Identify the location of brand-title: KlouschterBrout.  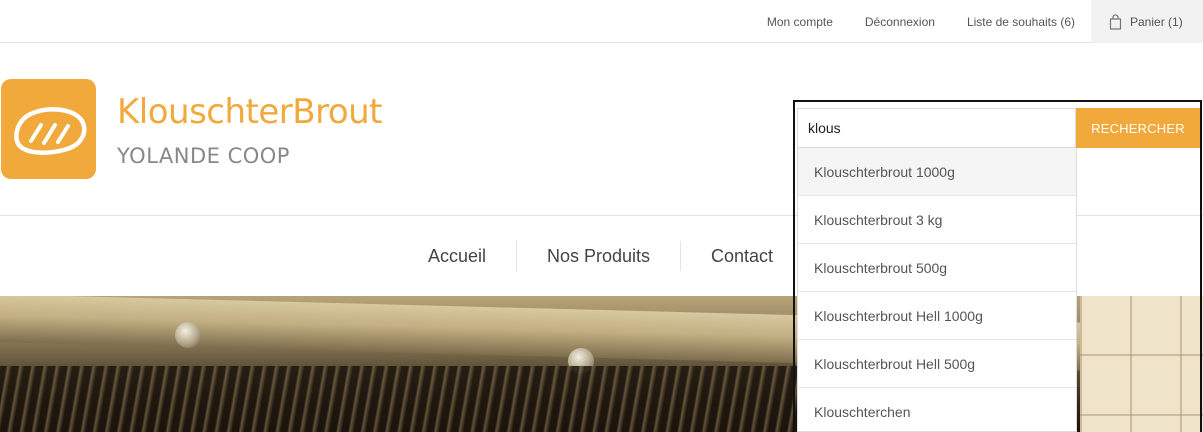
(250, 112).